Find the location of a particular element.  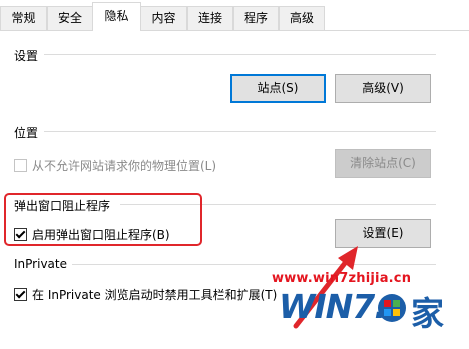

sites-button: 站点(S) is located at coordinates (278, 88).